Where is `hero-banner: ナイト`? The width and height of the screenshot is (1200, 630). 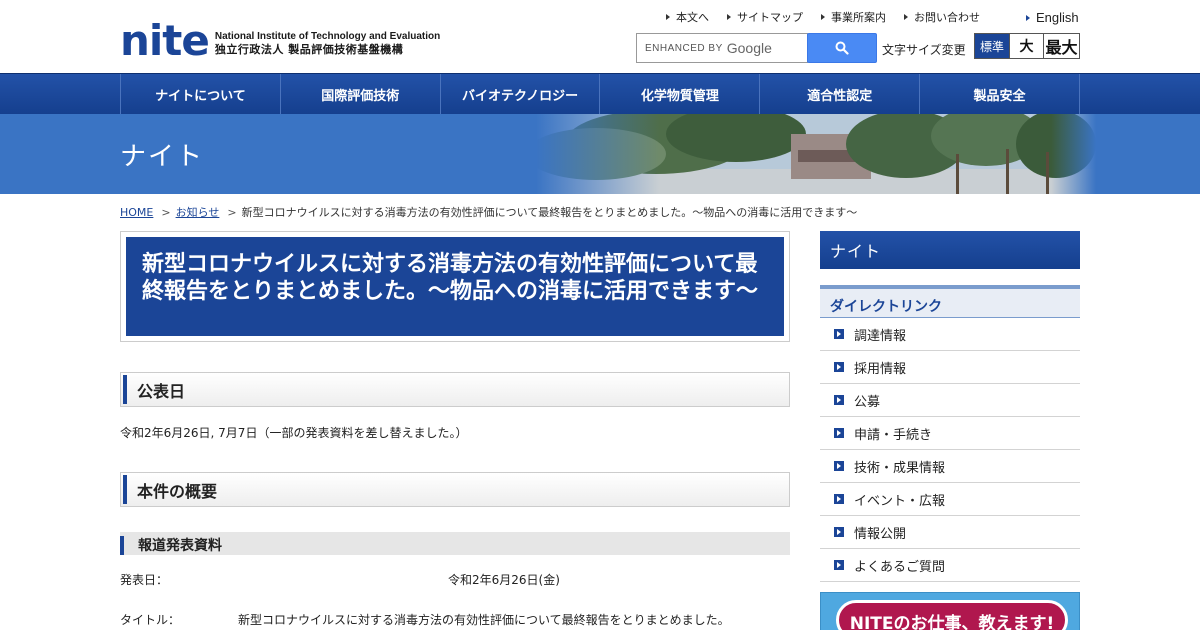 hero-banner: ナイト is located at coordinates (600, 154).